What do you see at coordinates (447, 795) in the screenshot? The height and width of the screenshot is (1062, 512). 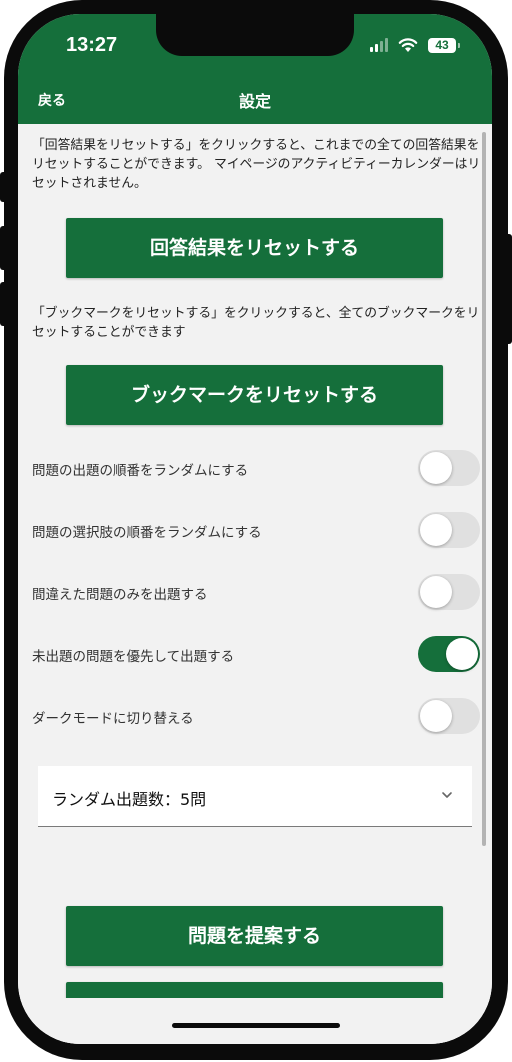 I see `chevron-down-icon` at bounding box center [447, 795].